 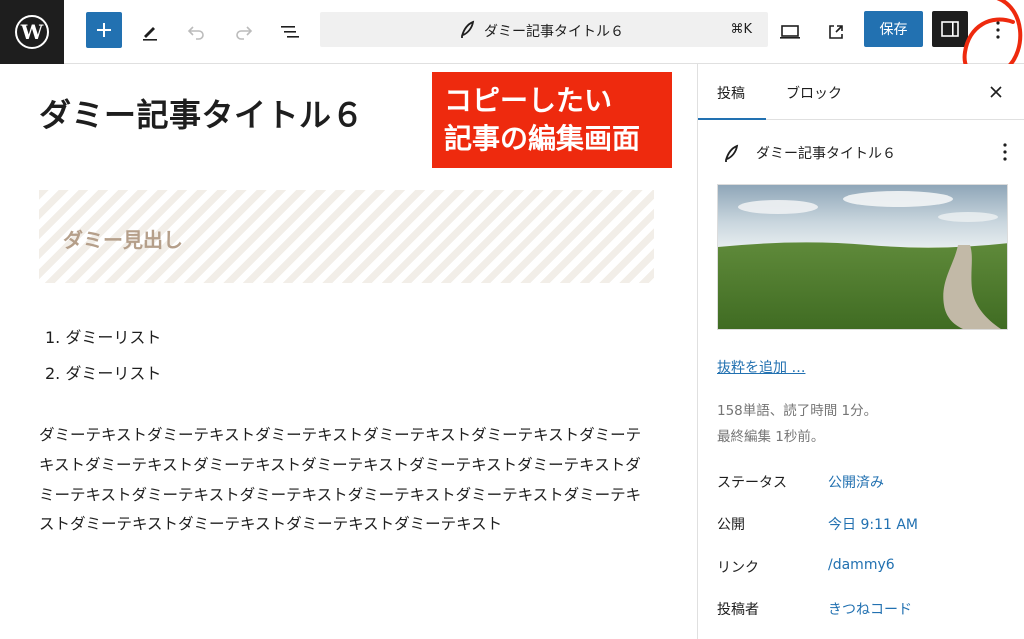 I want to click on wordpress-logo-button: W, so click(x=32, y=32).